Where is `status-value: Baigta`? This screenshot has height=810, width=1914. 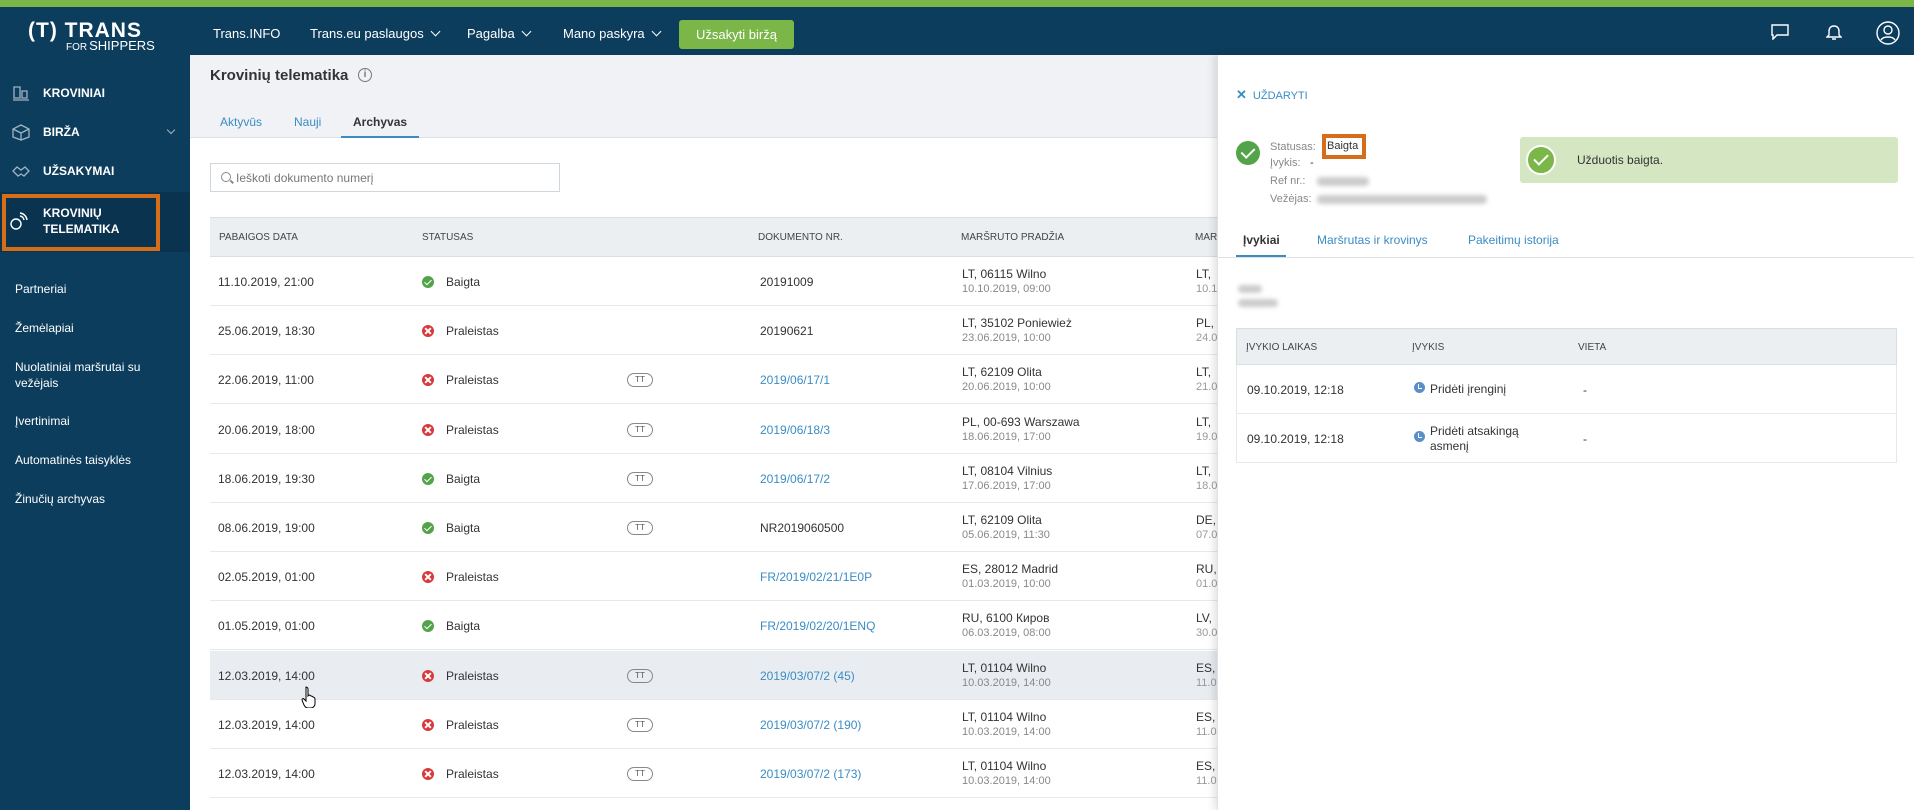
status-value: Baigta is located at coordinates (1344, 146).